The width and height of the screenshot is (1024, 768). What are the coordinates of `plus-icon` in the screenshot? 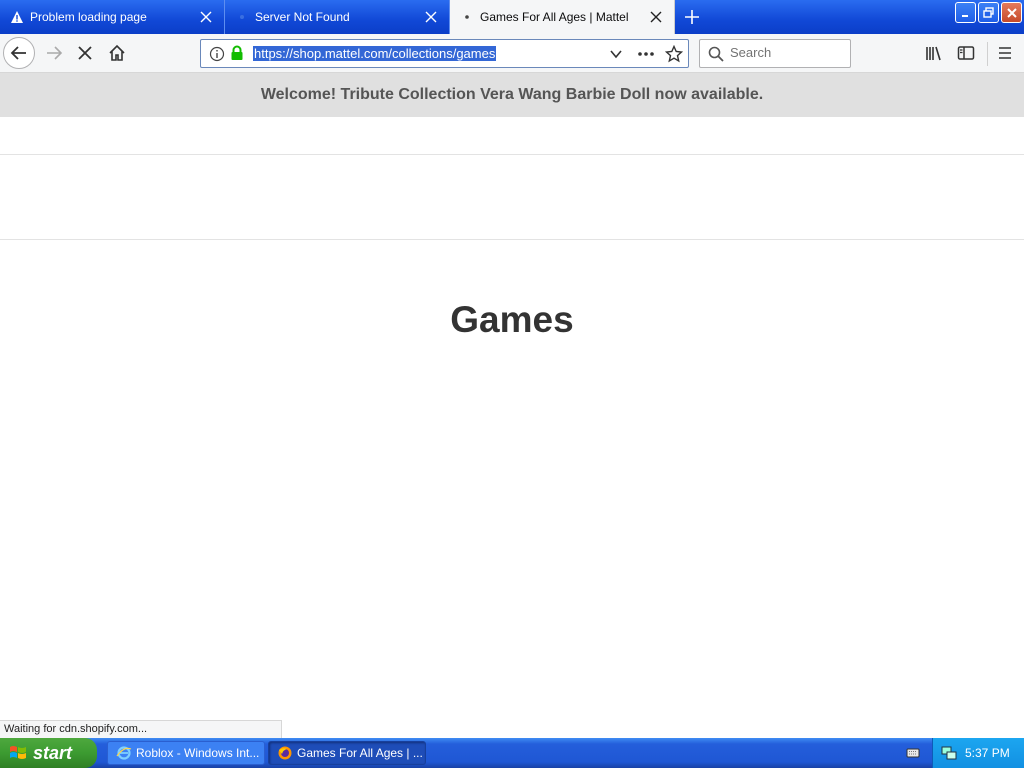 It's located at (692, 17).